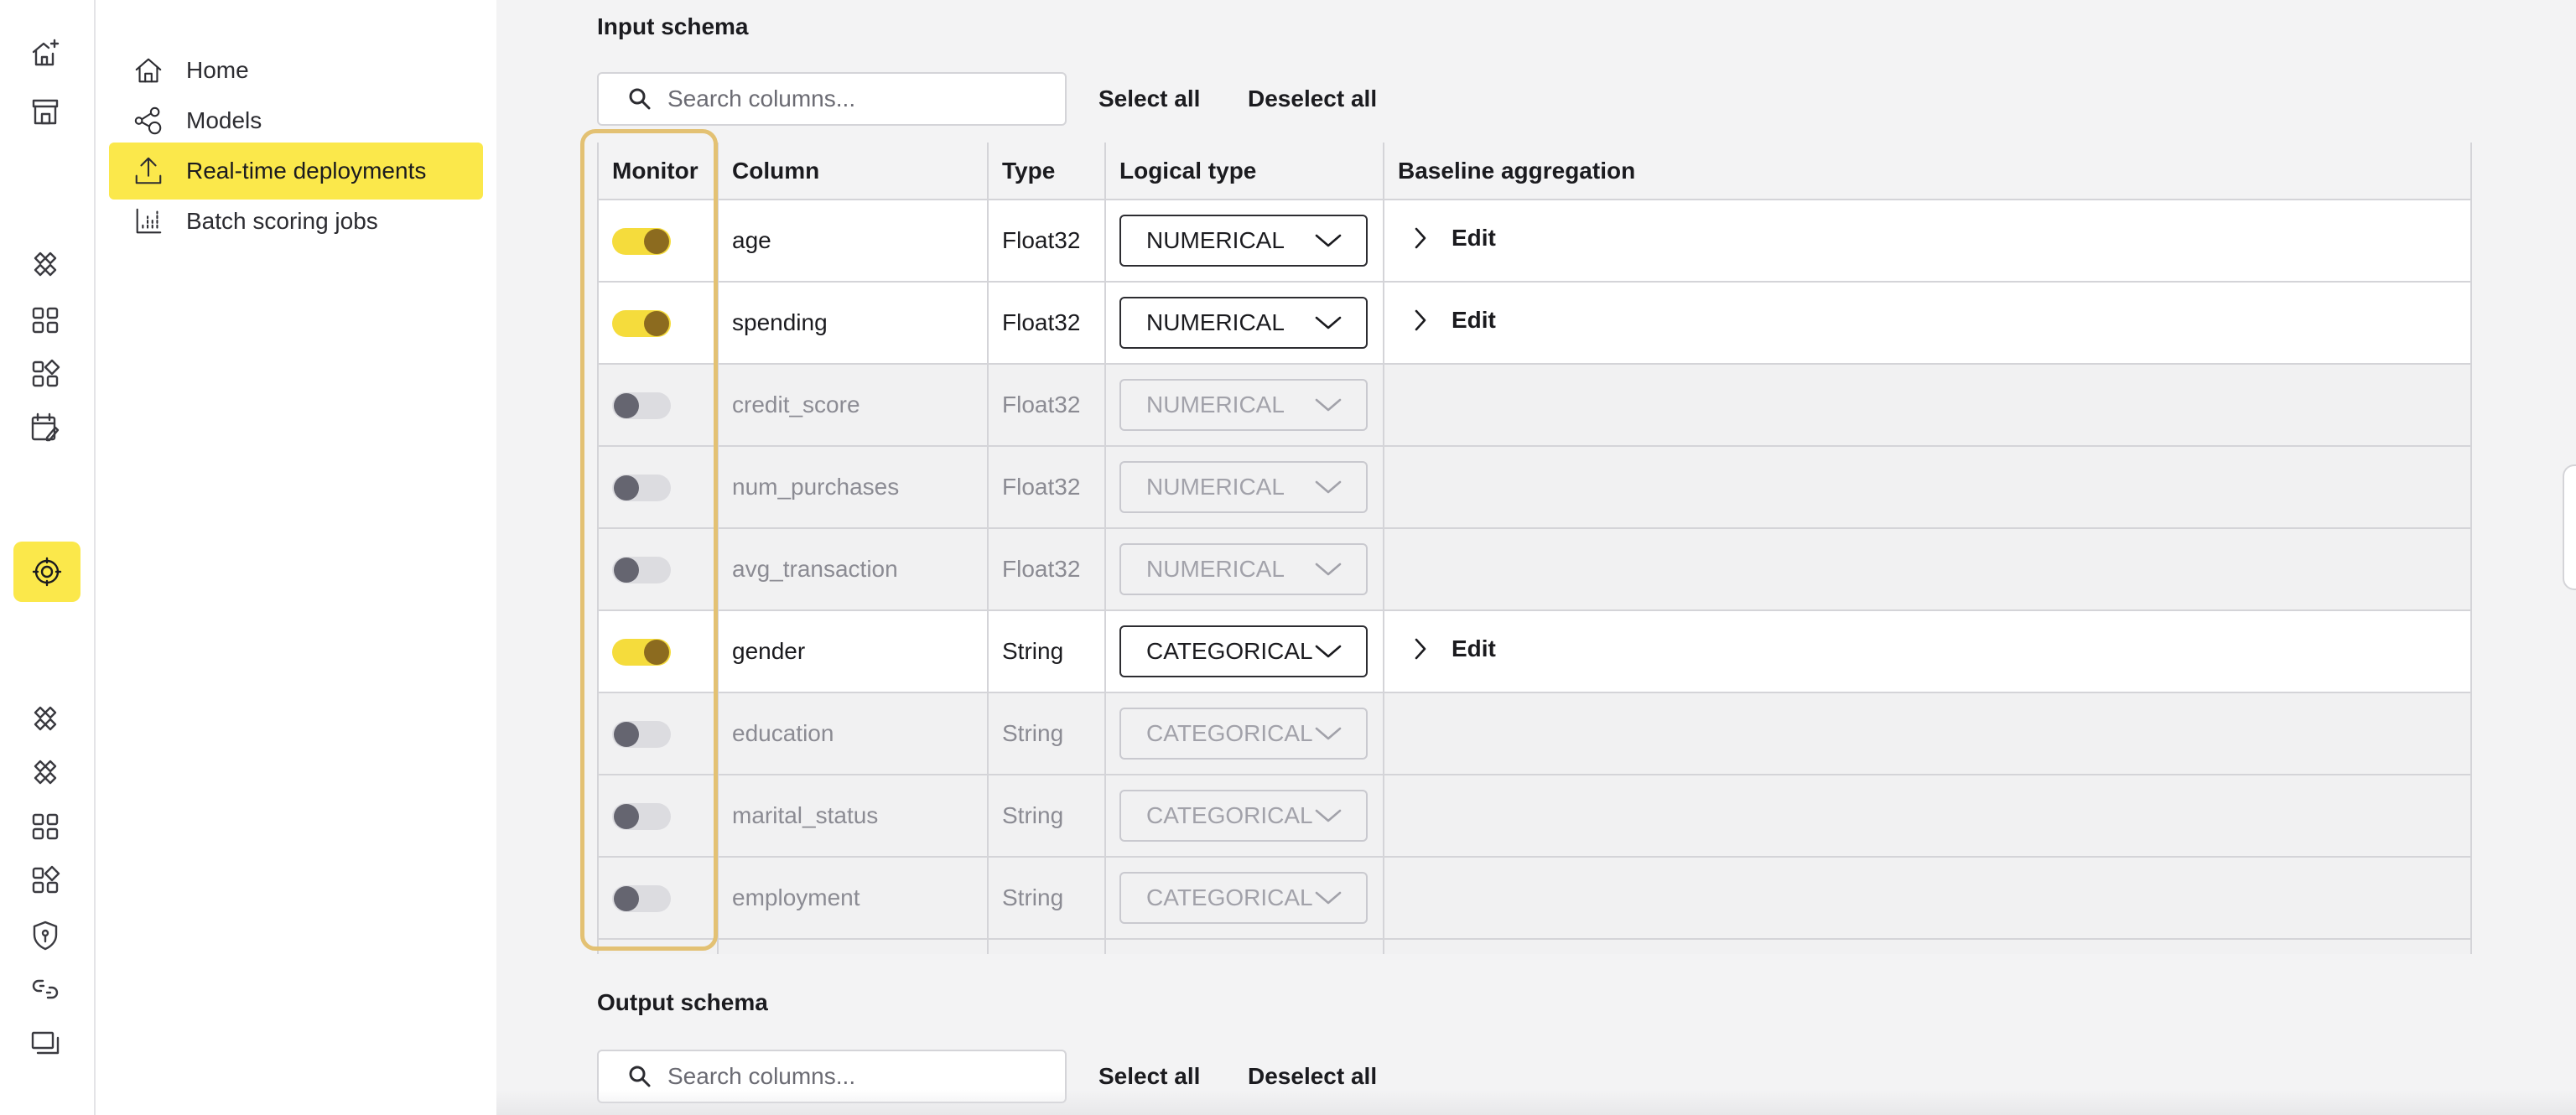 The height and width of the screenshot is (1115, 2576). What do you see at coordinates (1149, 1076) in the screenshot?
I see `output-select-all-button: Select all` at bounding box center [1149, 1076].